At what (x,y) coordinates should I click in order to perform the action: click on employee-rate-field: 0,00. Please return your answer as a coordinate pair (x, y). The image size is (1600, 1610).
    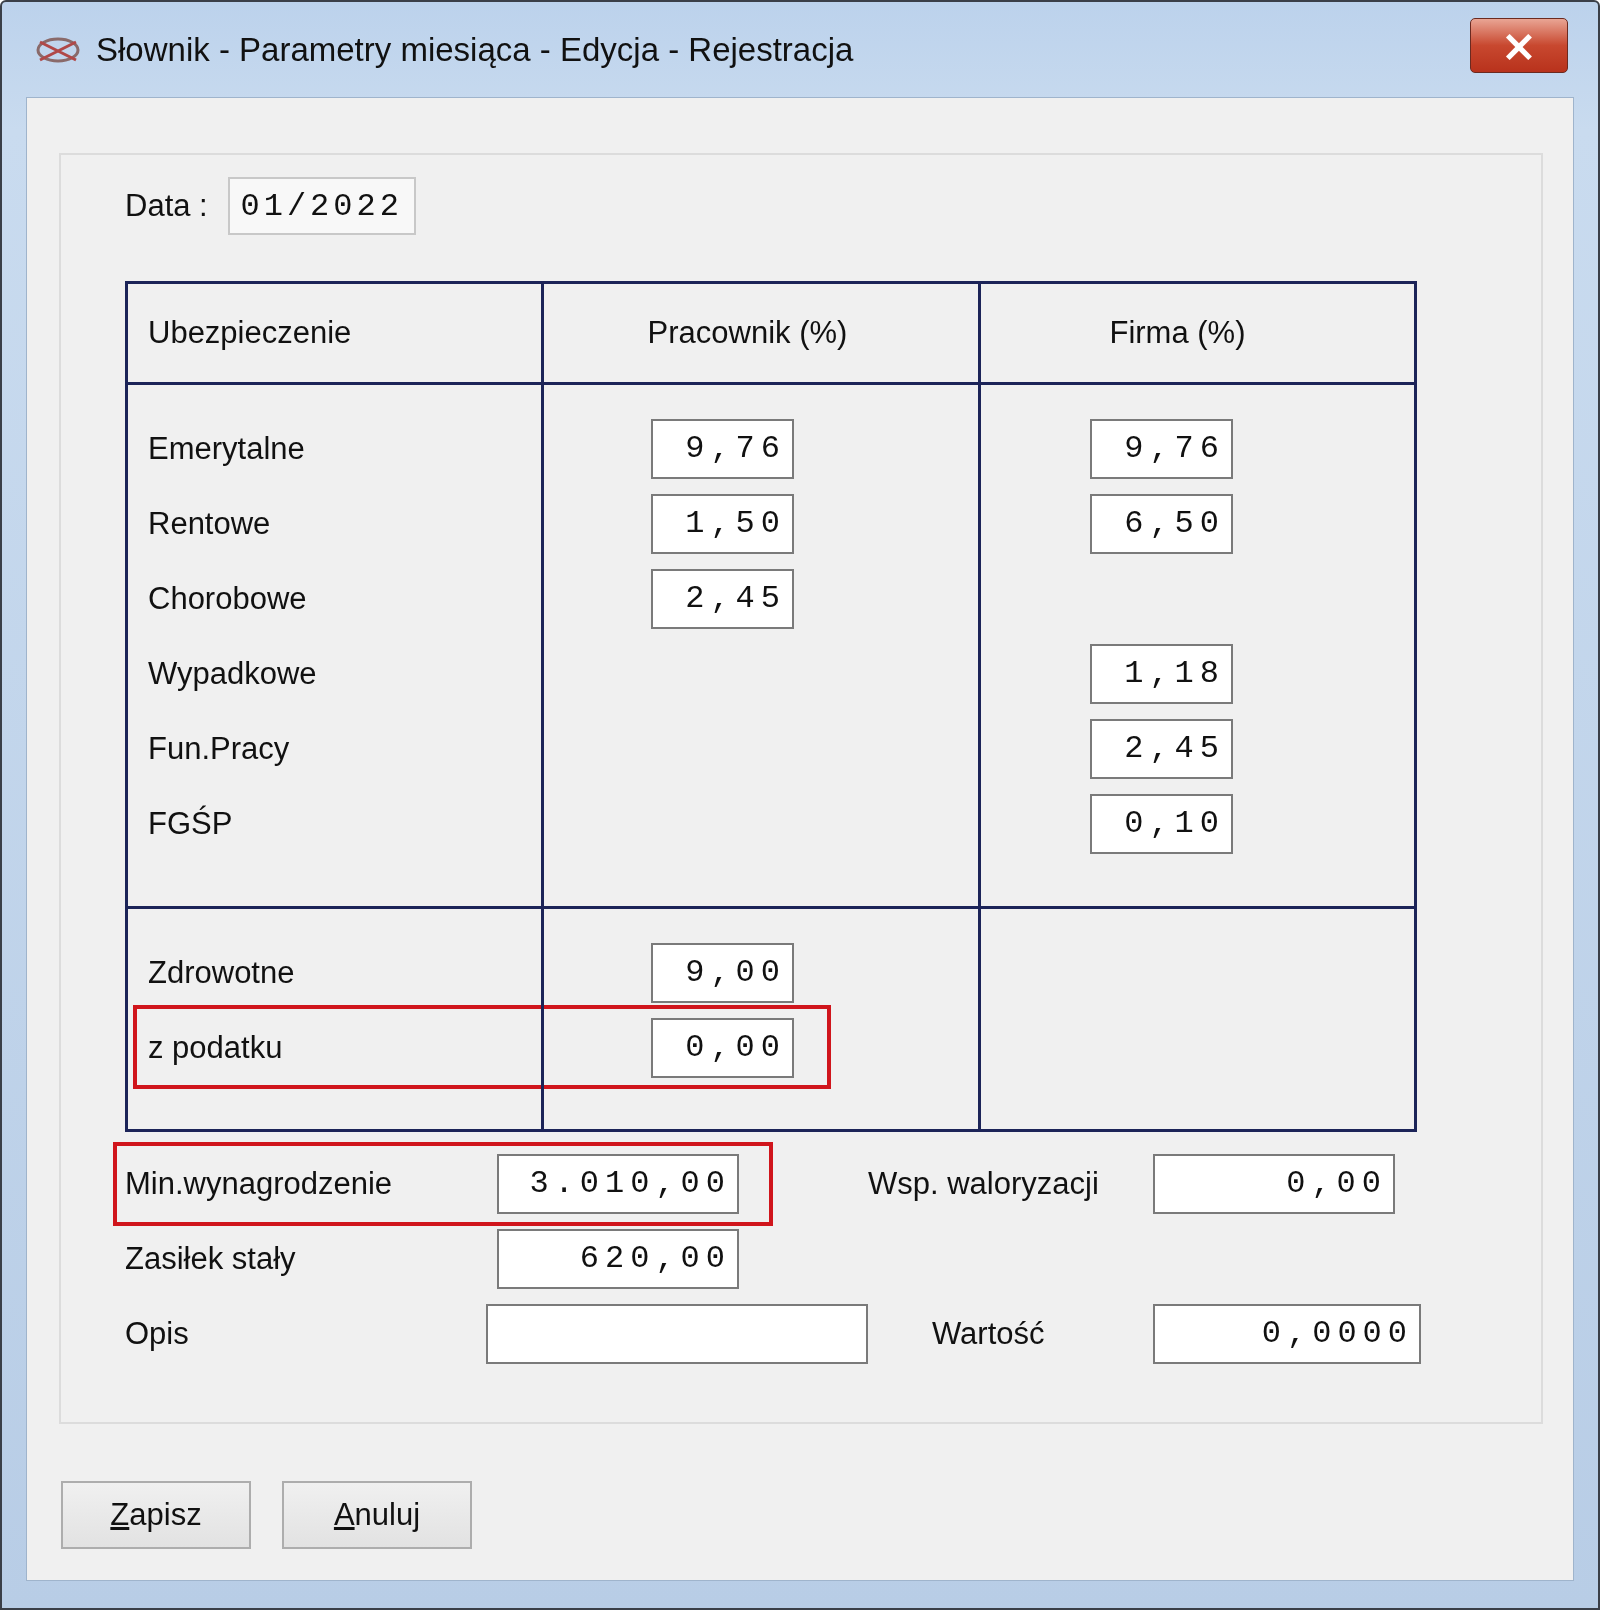
    Looking at the image, I should click on (722, 1047).